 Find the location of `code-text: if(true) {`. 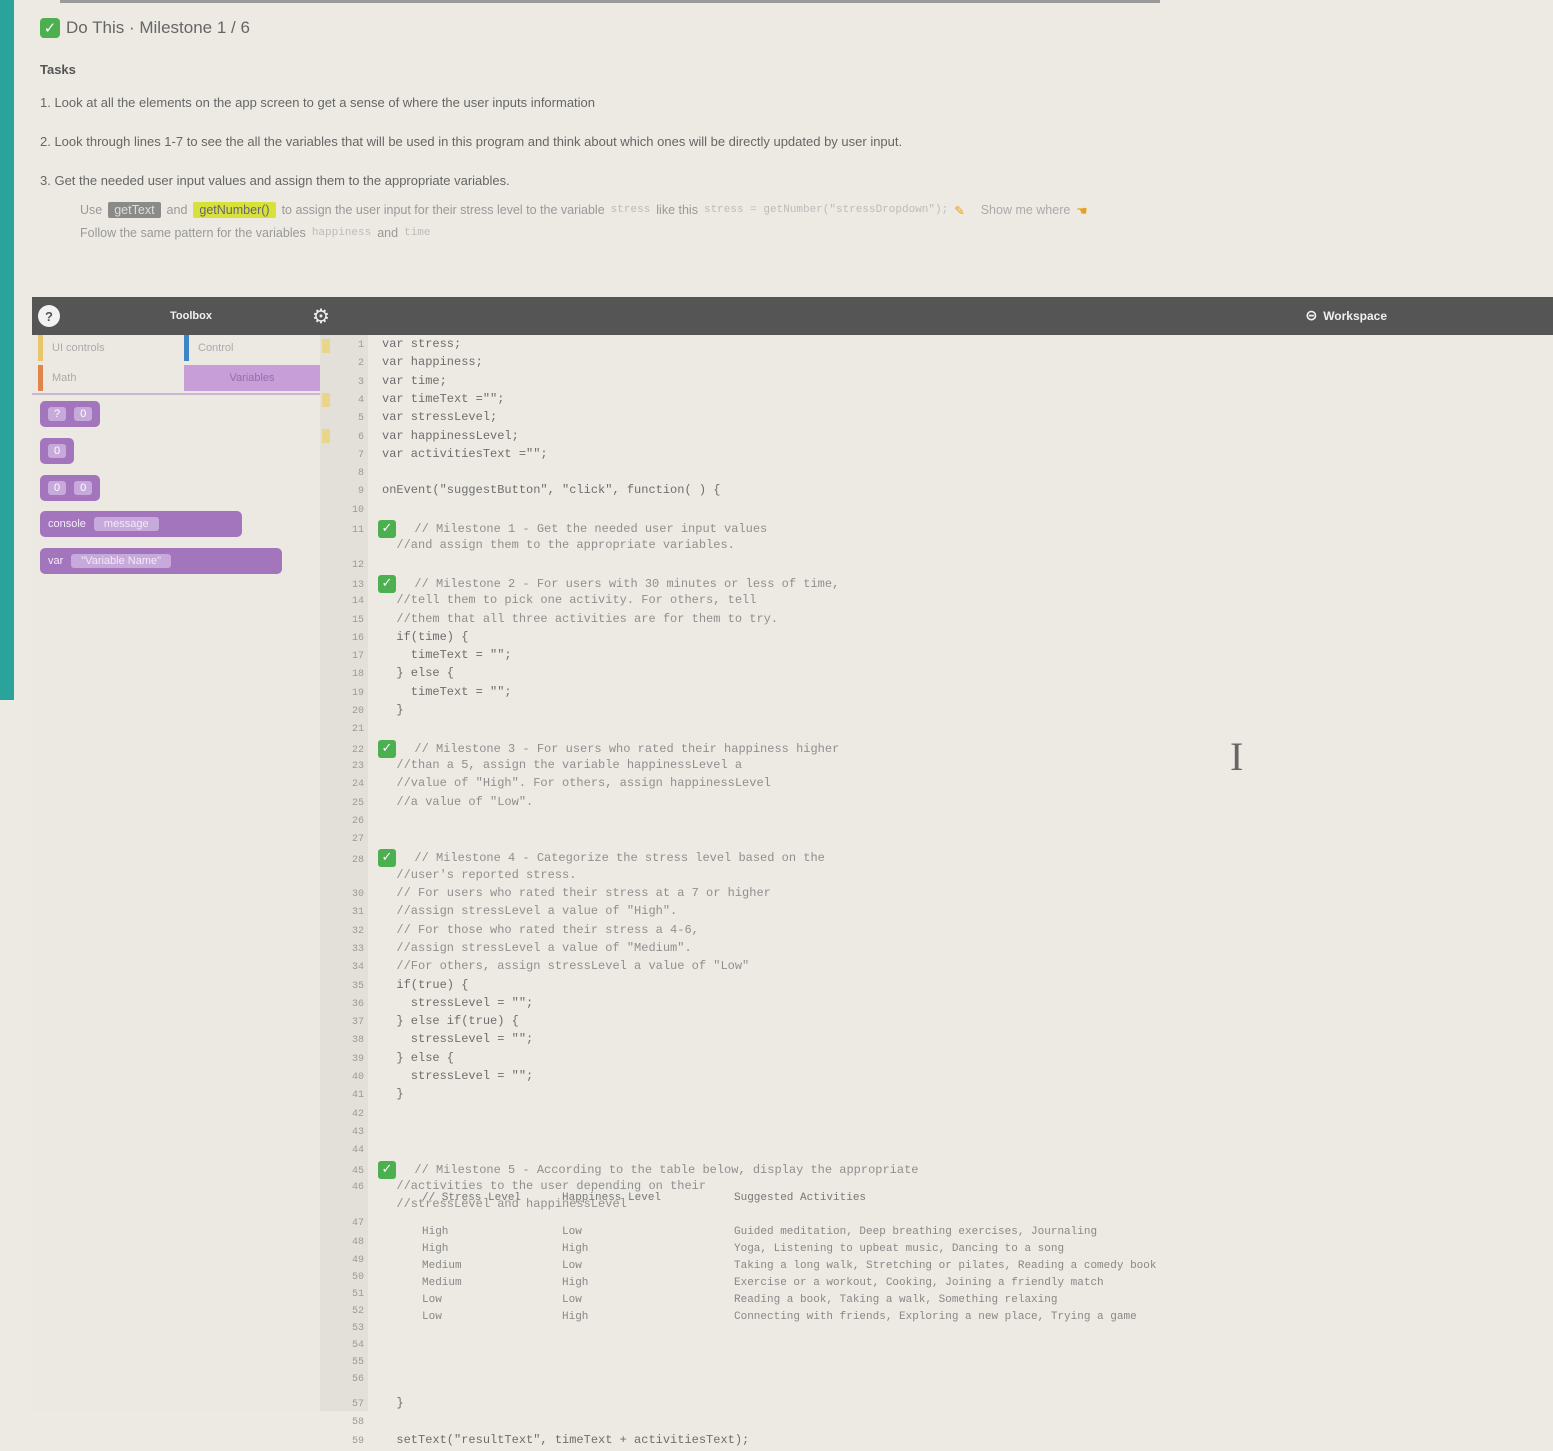

code-text: if(true) { is located at coordinates (425, 984).